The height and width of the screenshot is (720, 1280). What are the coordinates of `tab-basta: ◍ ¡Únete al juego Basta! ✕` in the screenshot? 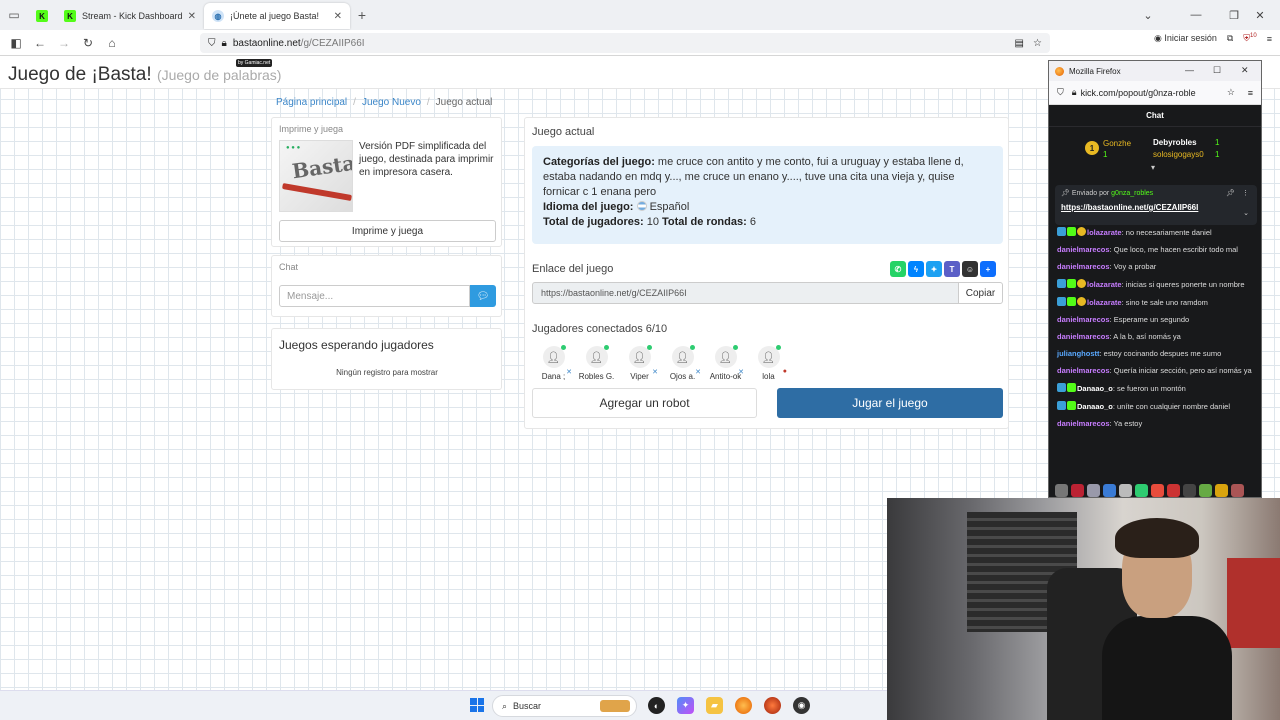 It's located at (277, 16).